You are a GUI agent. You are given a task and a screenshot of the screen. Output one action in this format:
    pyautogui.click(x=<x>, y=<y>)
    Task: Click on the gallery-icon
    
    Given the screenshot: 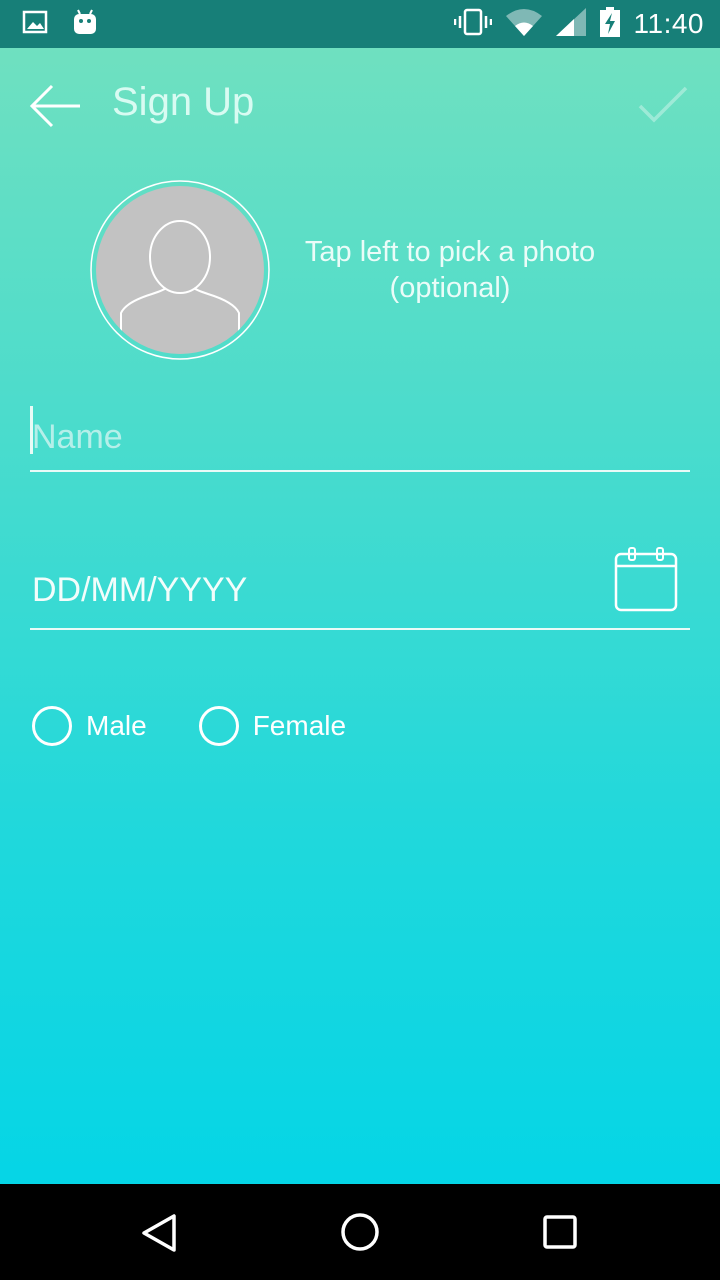 What is the action you would take?
    pyautogui.click(x=35, y=24)
    